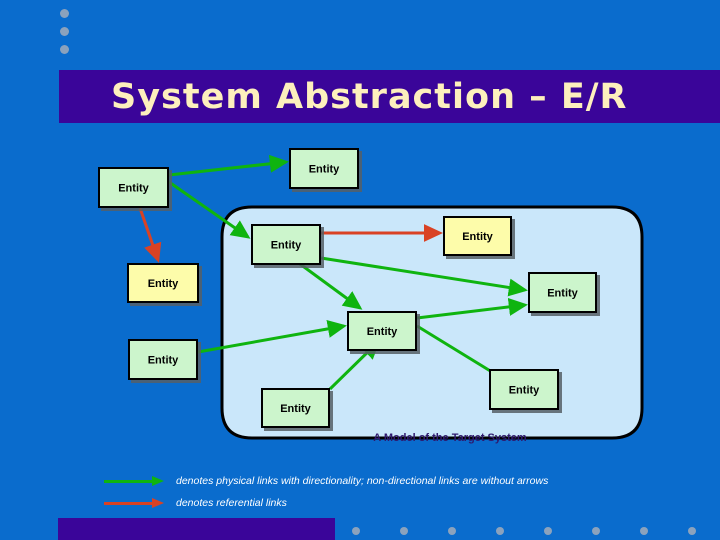  Describe the element at coordinates (135, 503) in the screenshot. I see `red-arrow-icon` at that location.